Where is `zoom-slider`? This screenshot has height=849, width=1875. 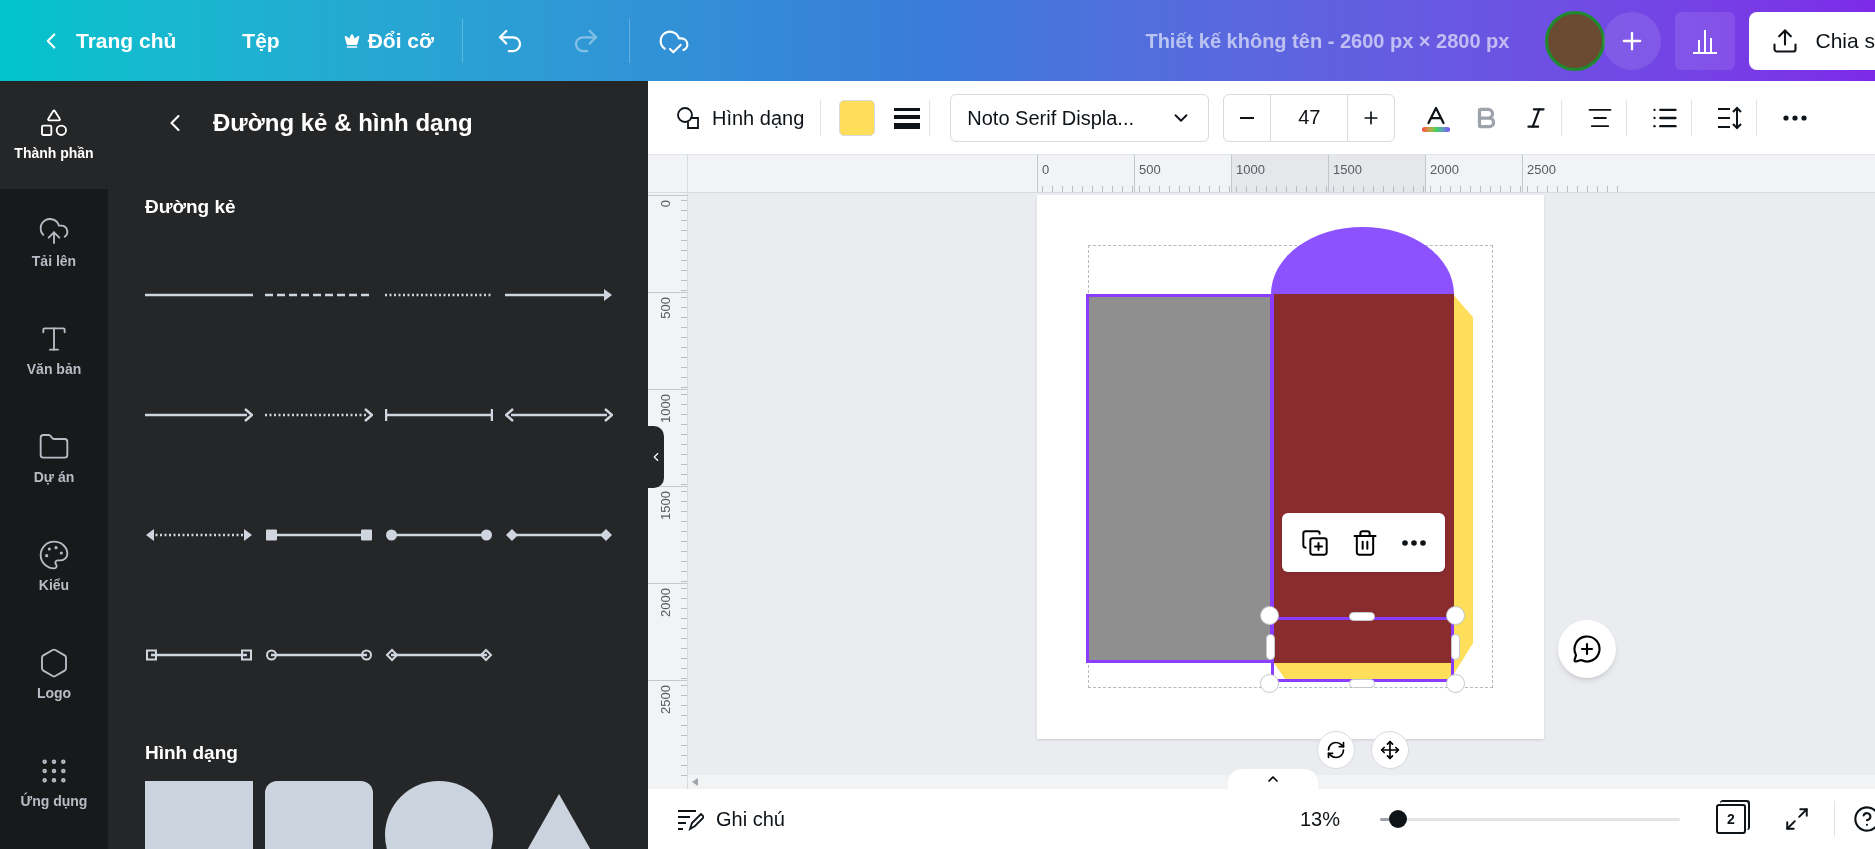
zoom-slider is located at coordinates (1530, 819).